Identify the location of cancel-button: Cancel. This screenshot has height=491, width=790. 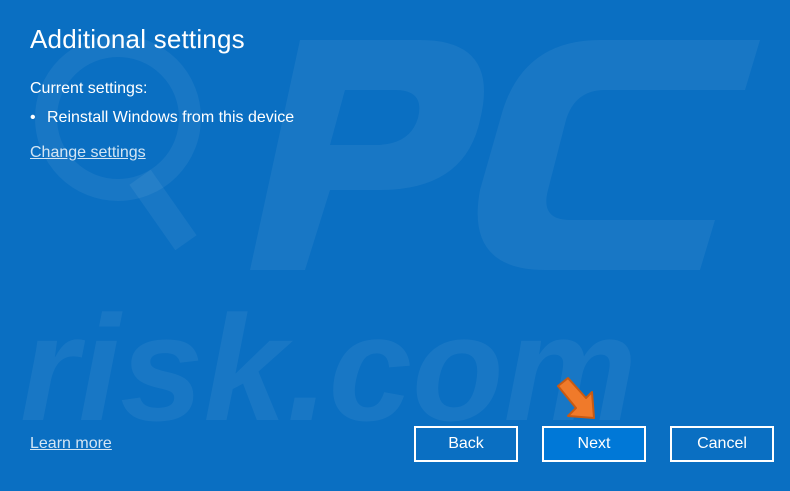
(722, 444).